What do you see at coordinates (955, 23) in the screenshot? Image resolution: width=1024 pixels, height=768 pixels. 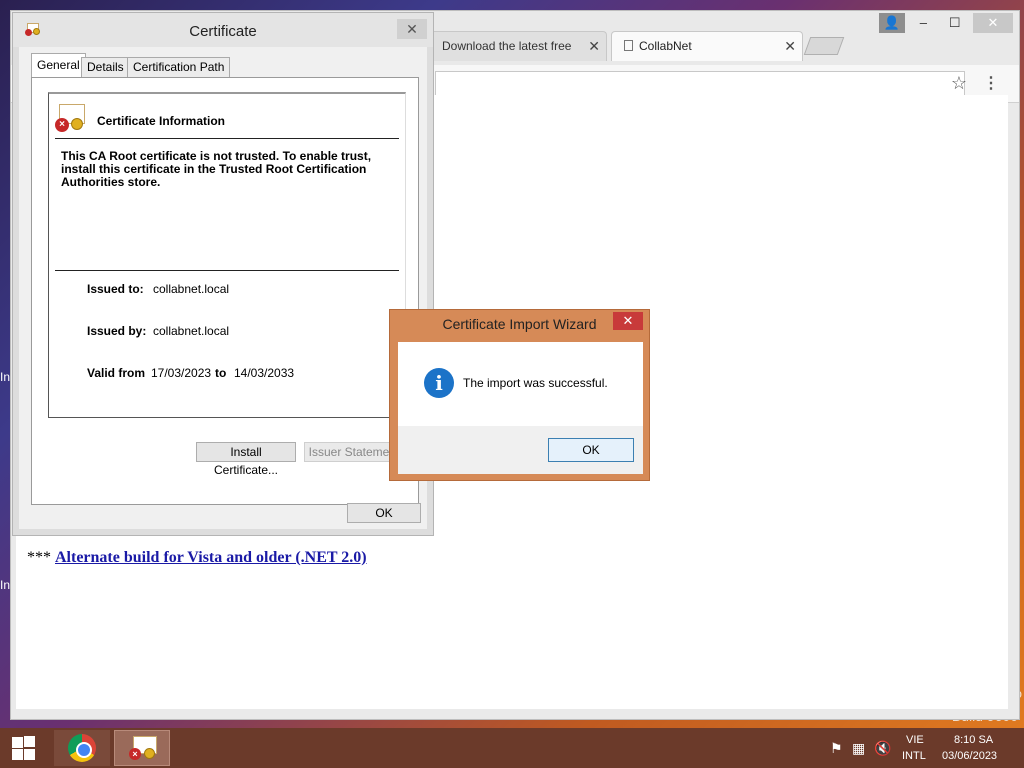 I see `maximize-icon: ☐` at bounding box center [955, 23].